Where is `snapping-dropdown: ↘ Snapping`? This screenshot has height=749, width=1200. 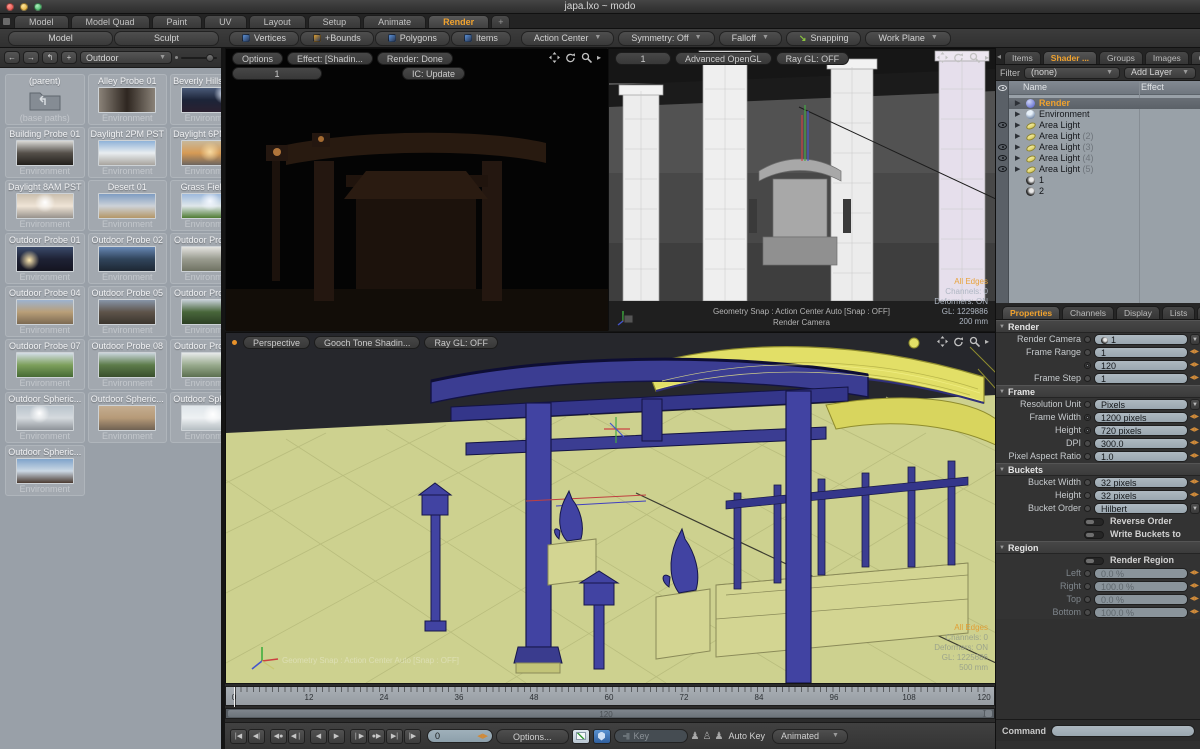 snapping-dropdown: ↘ Snapping is located at coordinates (823, 38).